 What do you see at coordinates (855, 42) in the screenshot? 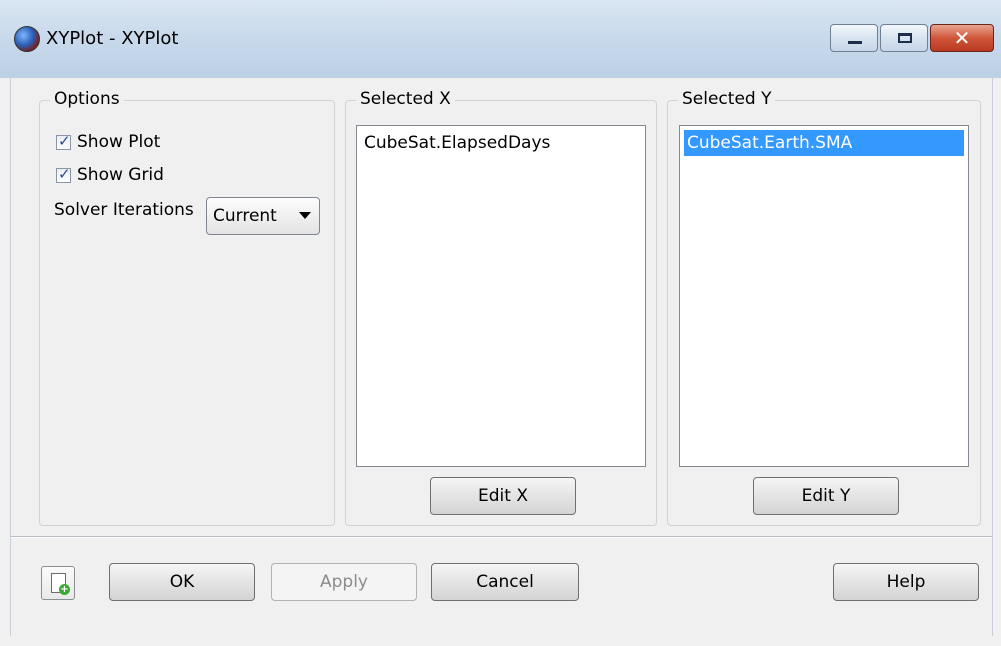
I see `minimize-icon` at bounding box center [855, 42].